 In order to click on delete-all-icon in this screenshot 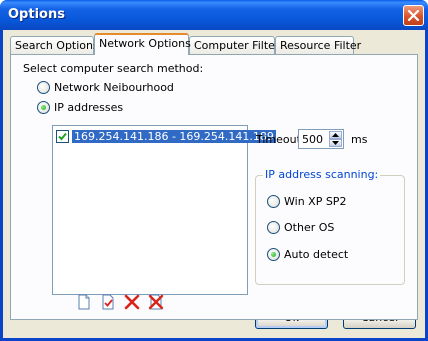, I will do `click(156, 302)`.